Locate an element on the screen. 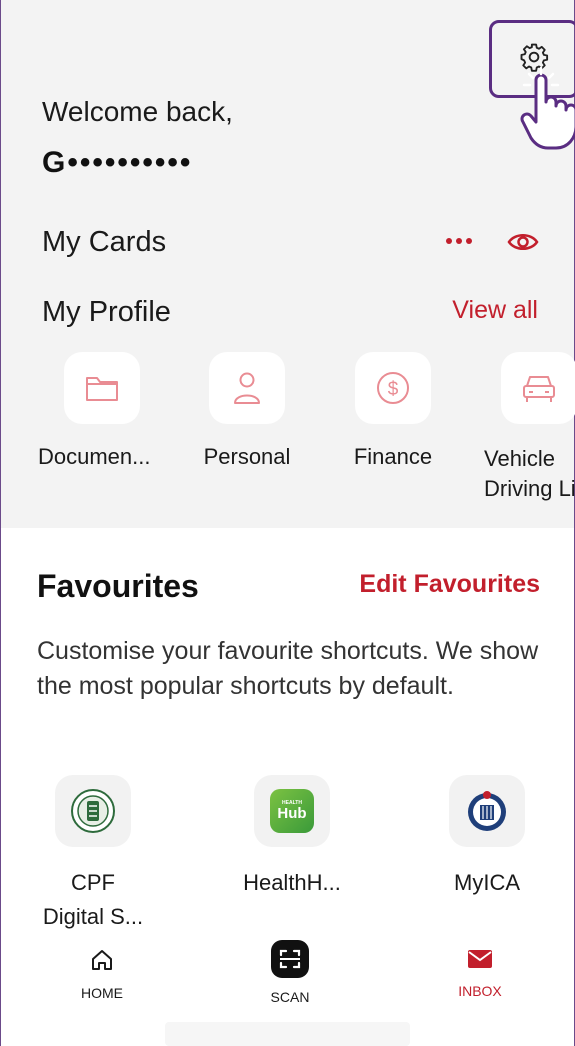 Image resolution: width=575 pixels, height=1046 pixels. ica-logo is located at coordinates (487, 811).